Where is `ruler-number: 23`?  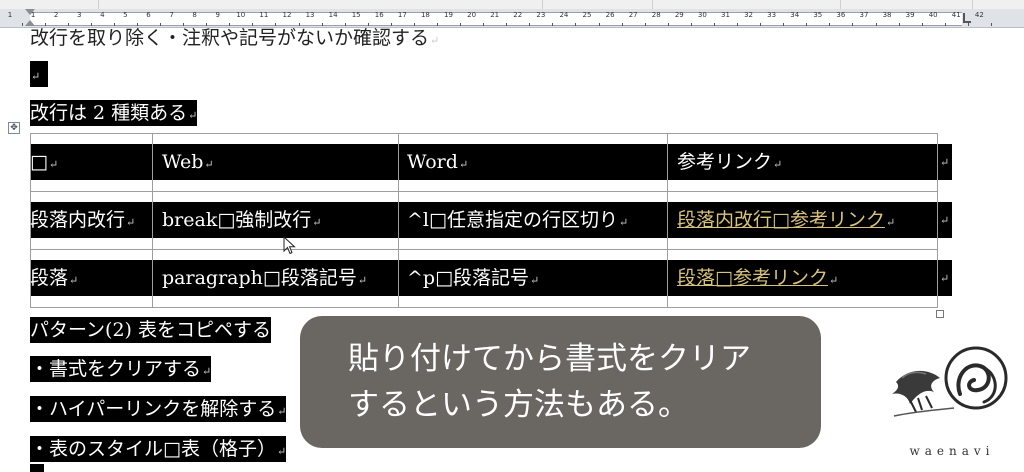 ruler-number: 23 is located at coordinates (541, 15).